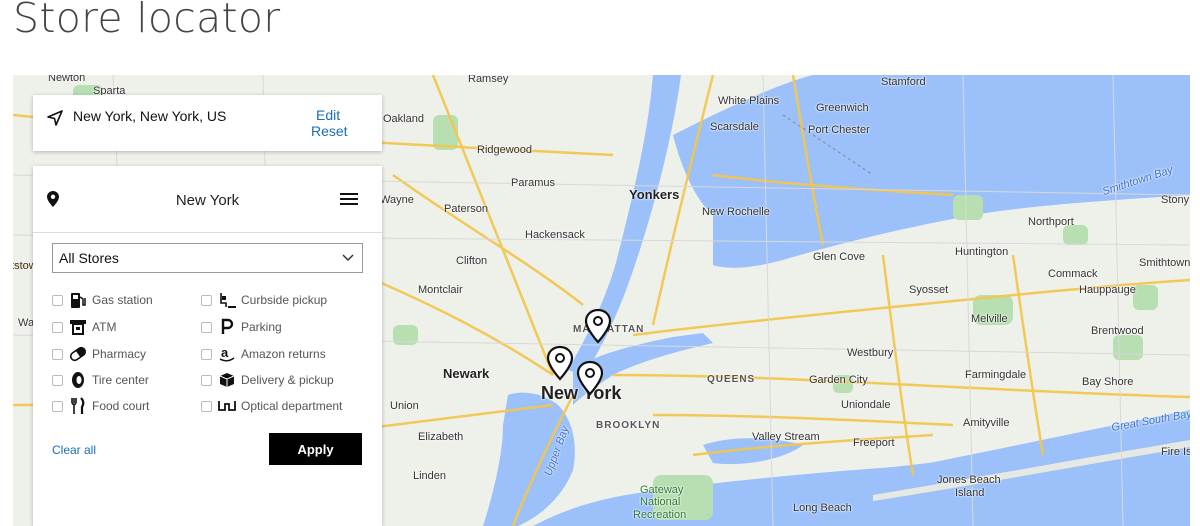  I want to click on map-label: Long Beach, so click(822, 508).